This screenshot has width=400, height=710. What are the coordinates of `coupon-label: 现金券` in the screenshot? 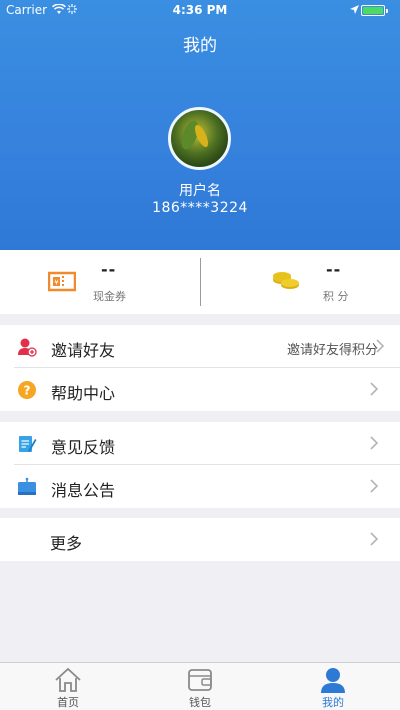 It's located at (109, 296).